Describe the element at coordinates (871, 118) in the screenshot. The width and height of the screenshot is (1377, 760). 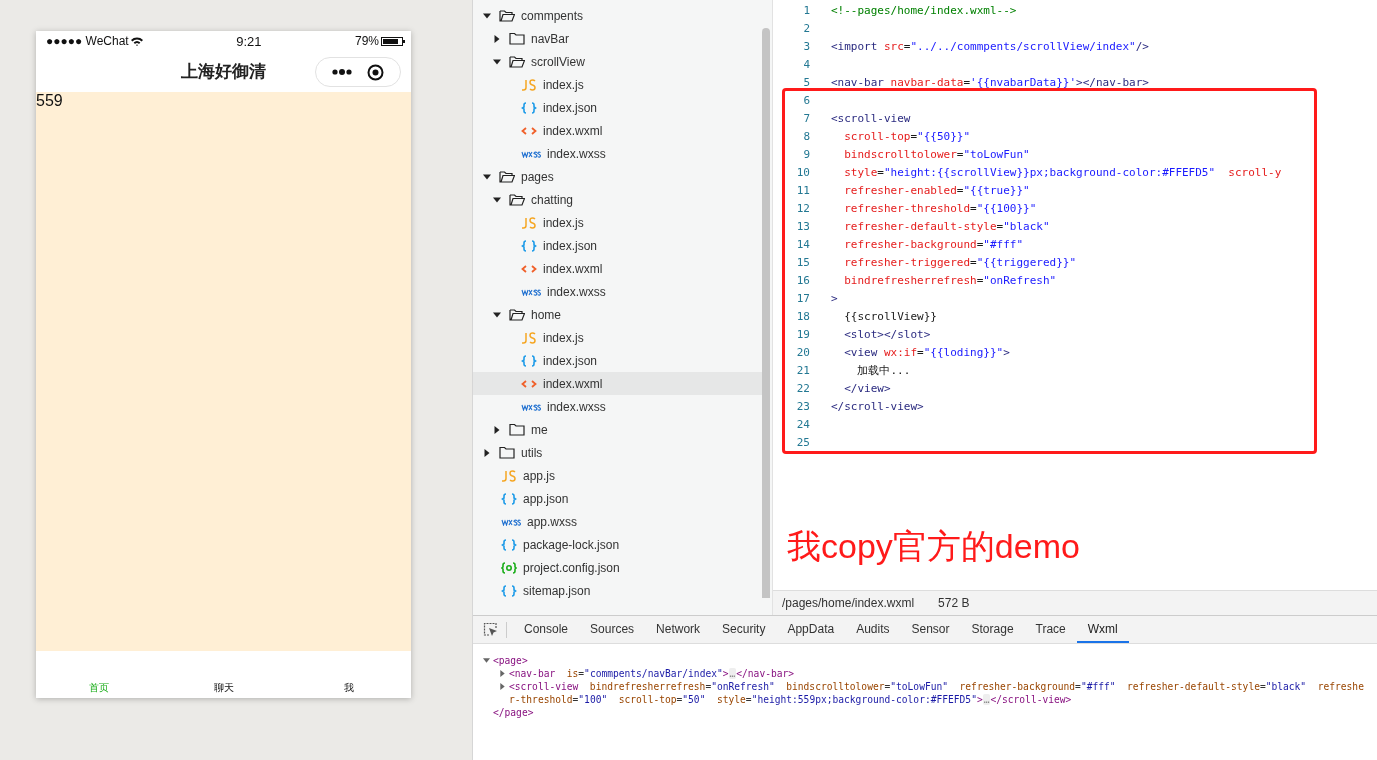
I see `code-line: <scroll-view` at that location.